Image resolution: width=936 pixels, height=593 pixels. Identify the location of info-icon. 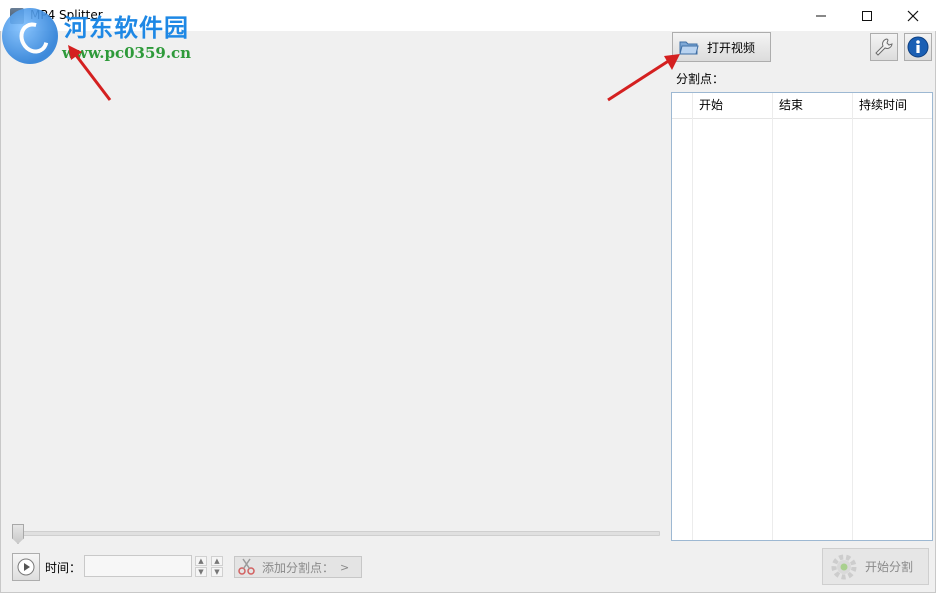
(918, 47).